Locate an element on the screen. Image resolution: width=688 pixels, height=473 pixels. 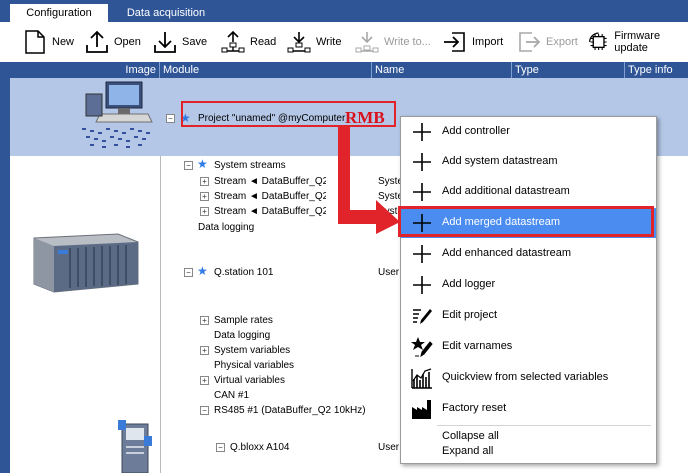
menu-item-label: Edit varnames is located at coordinates (477, 346).